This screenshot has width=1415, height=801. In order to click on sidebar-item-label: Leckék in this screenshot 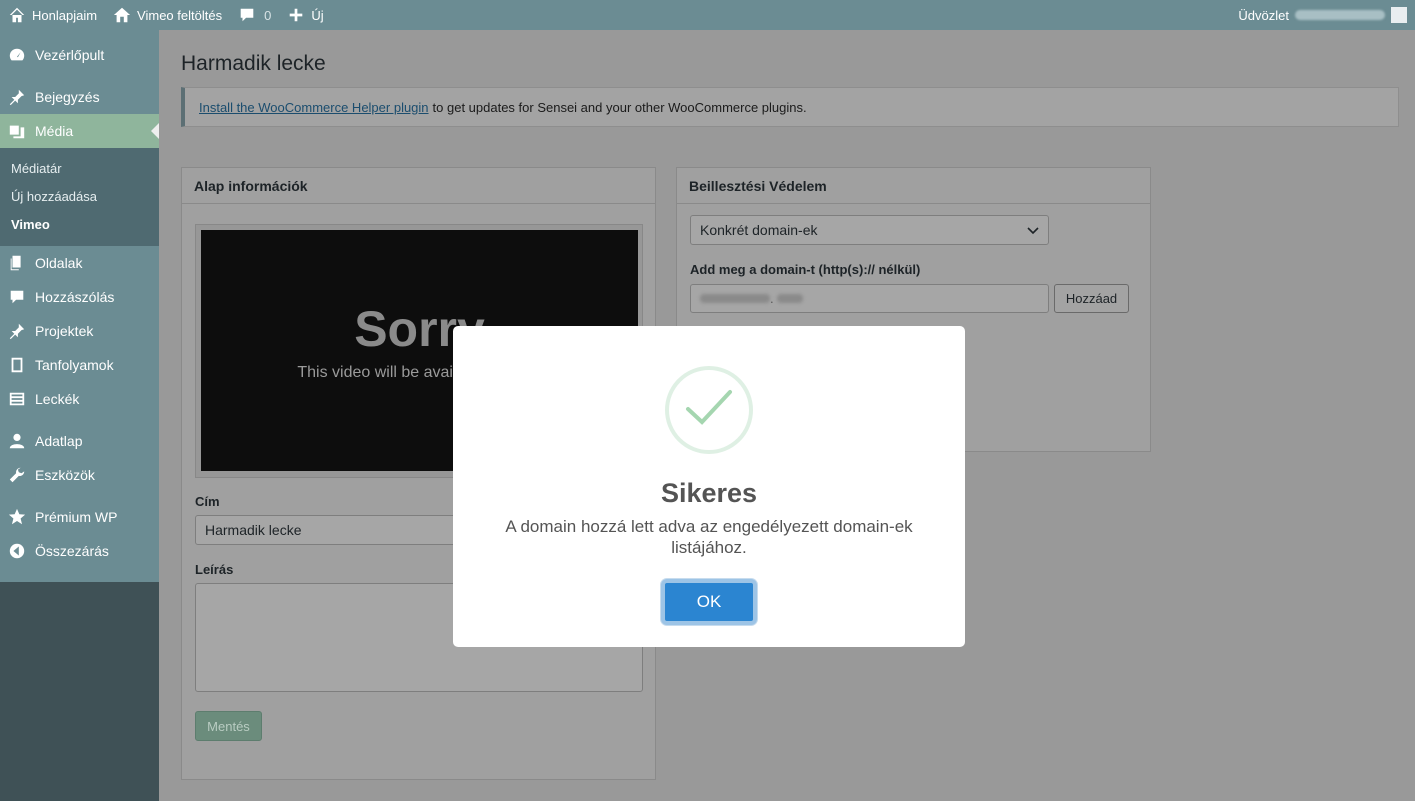, I will do `click(57, 399)`.